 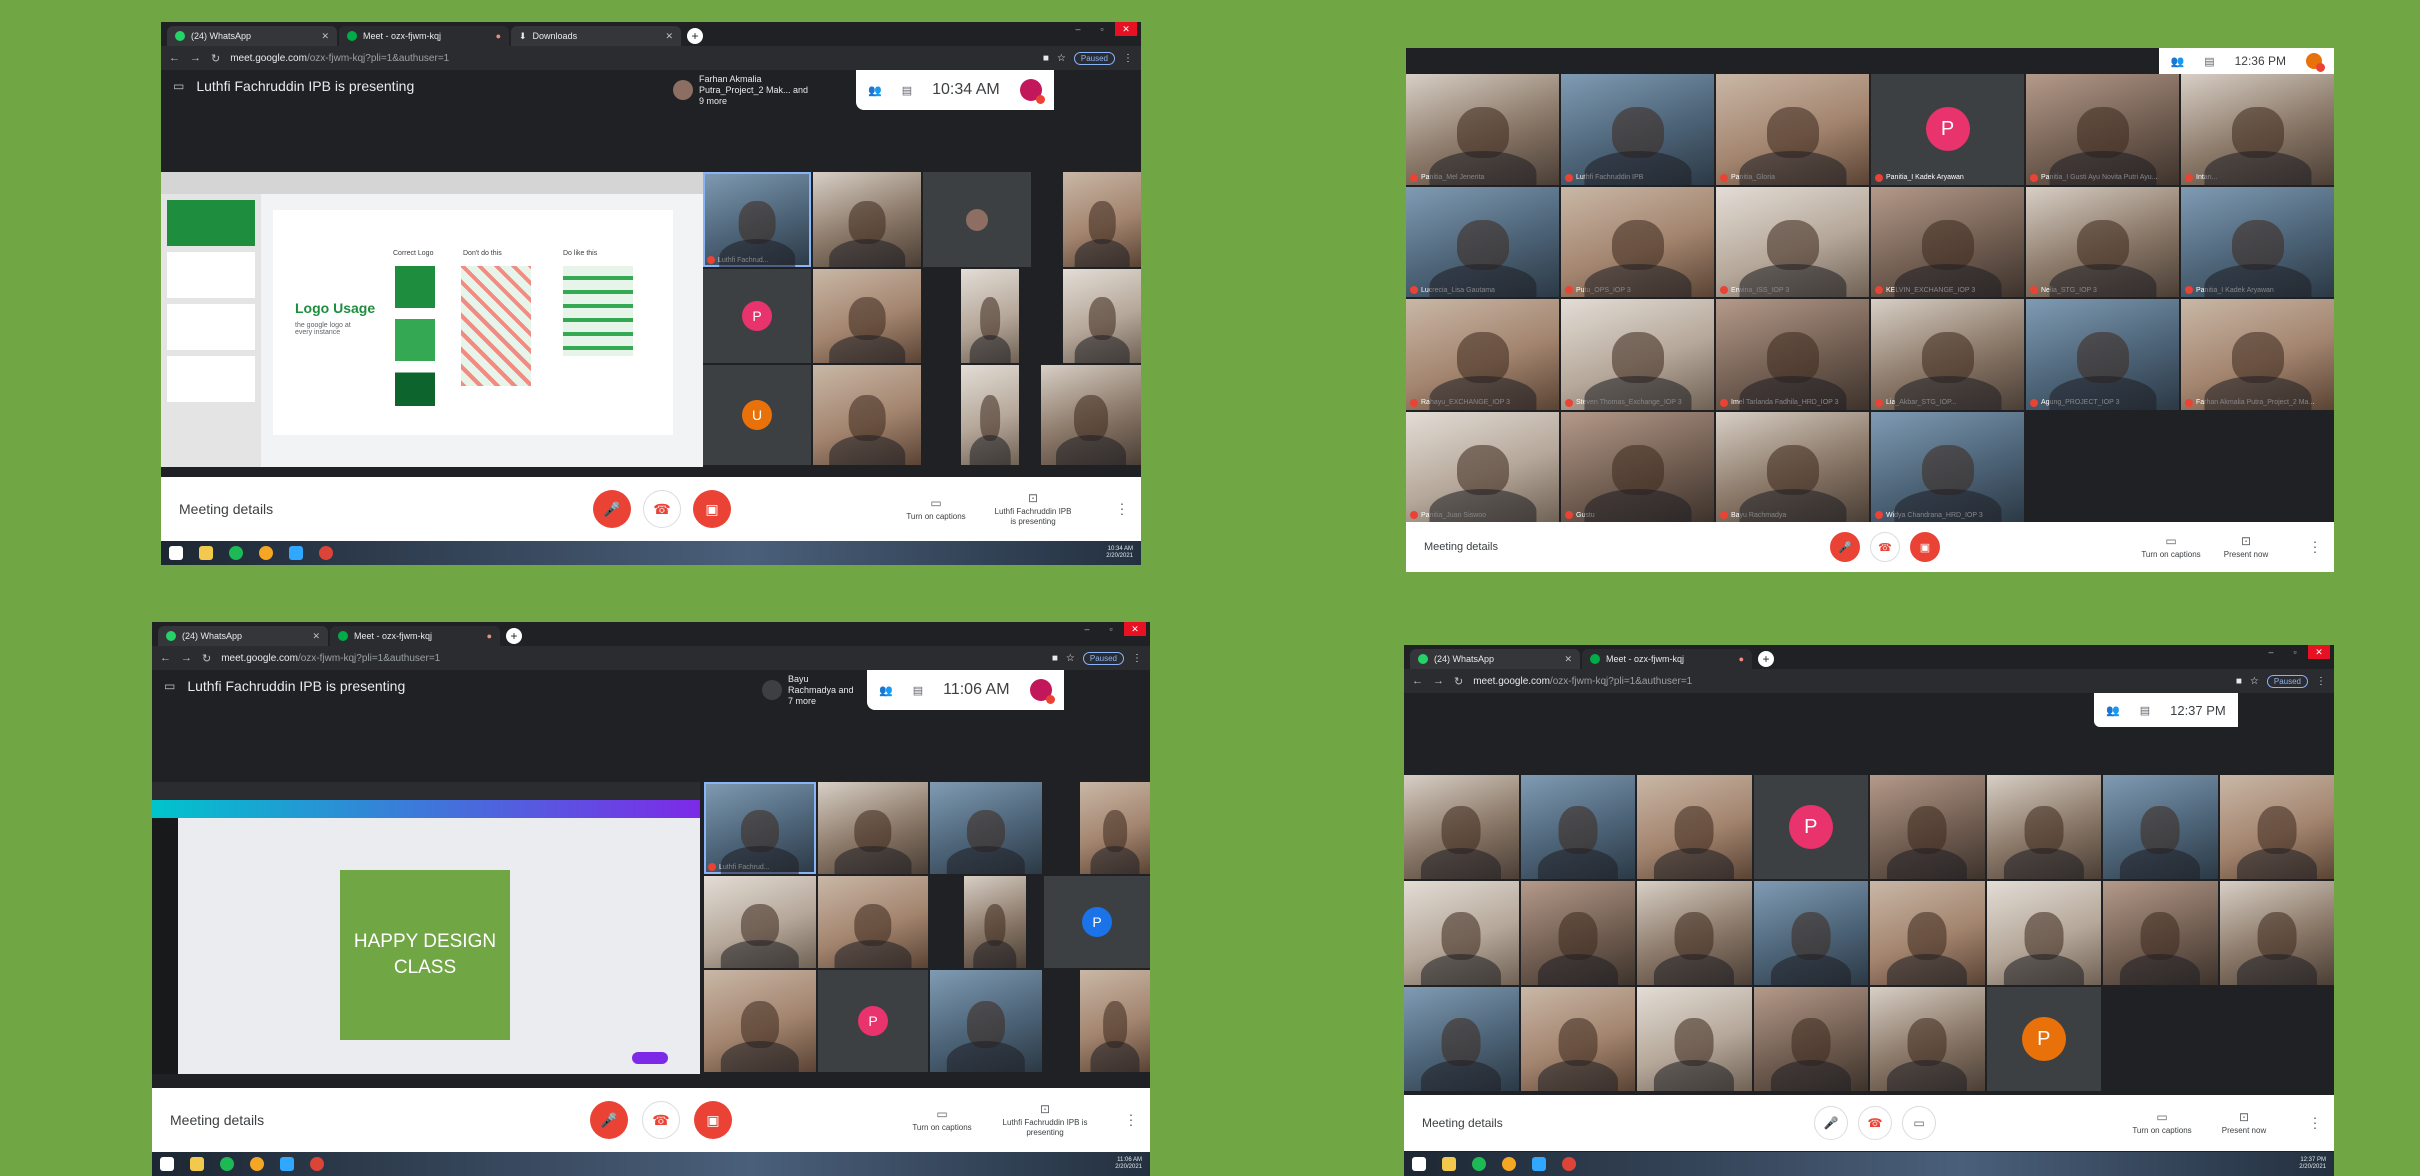 What do you see at coordinates (2102, 241) in the screenshot?
I see `participant-tile: Nelia_STG_IOP 3` at bounding box center [2102, 241].